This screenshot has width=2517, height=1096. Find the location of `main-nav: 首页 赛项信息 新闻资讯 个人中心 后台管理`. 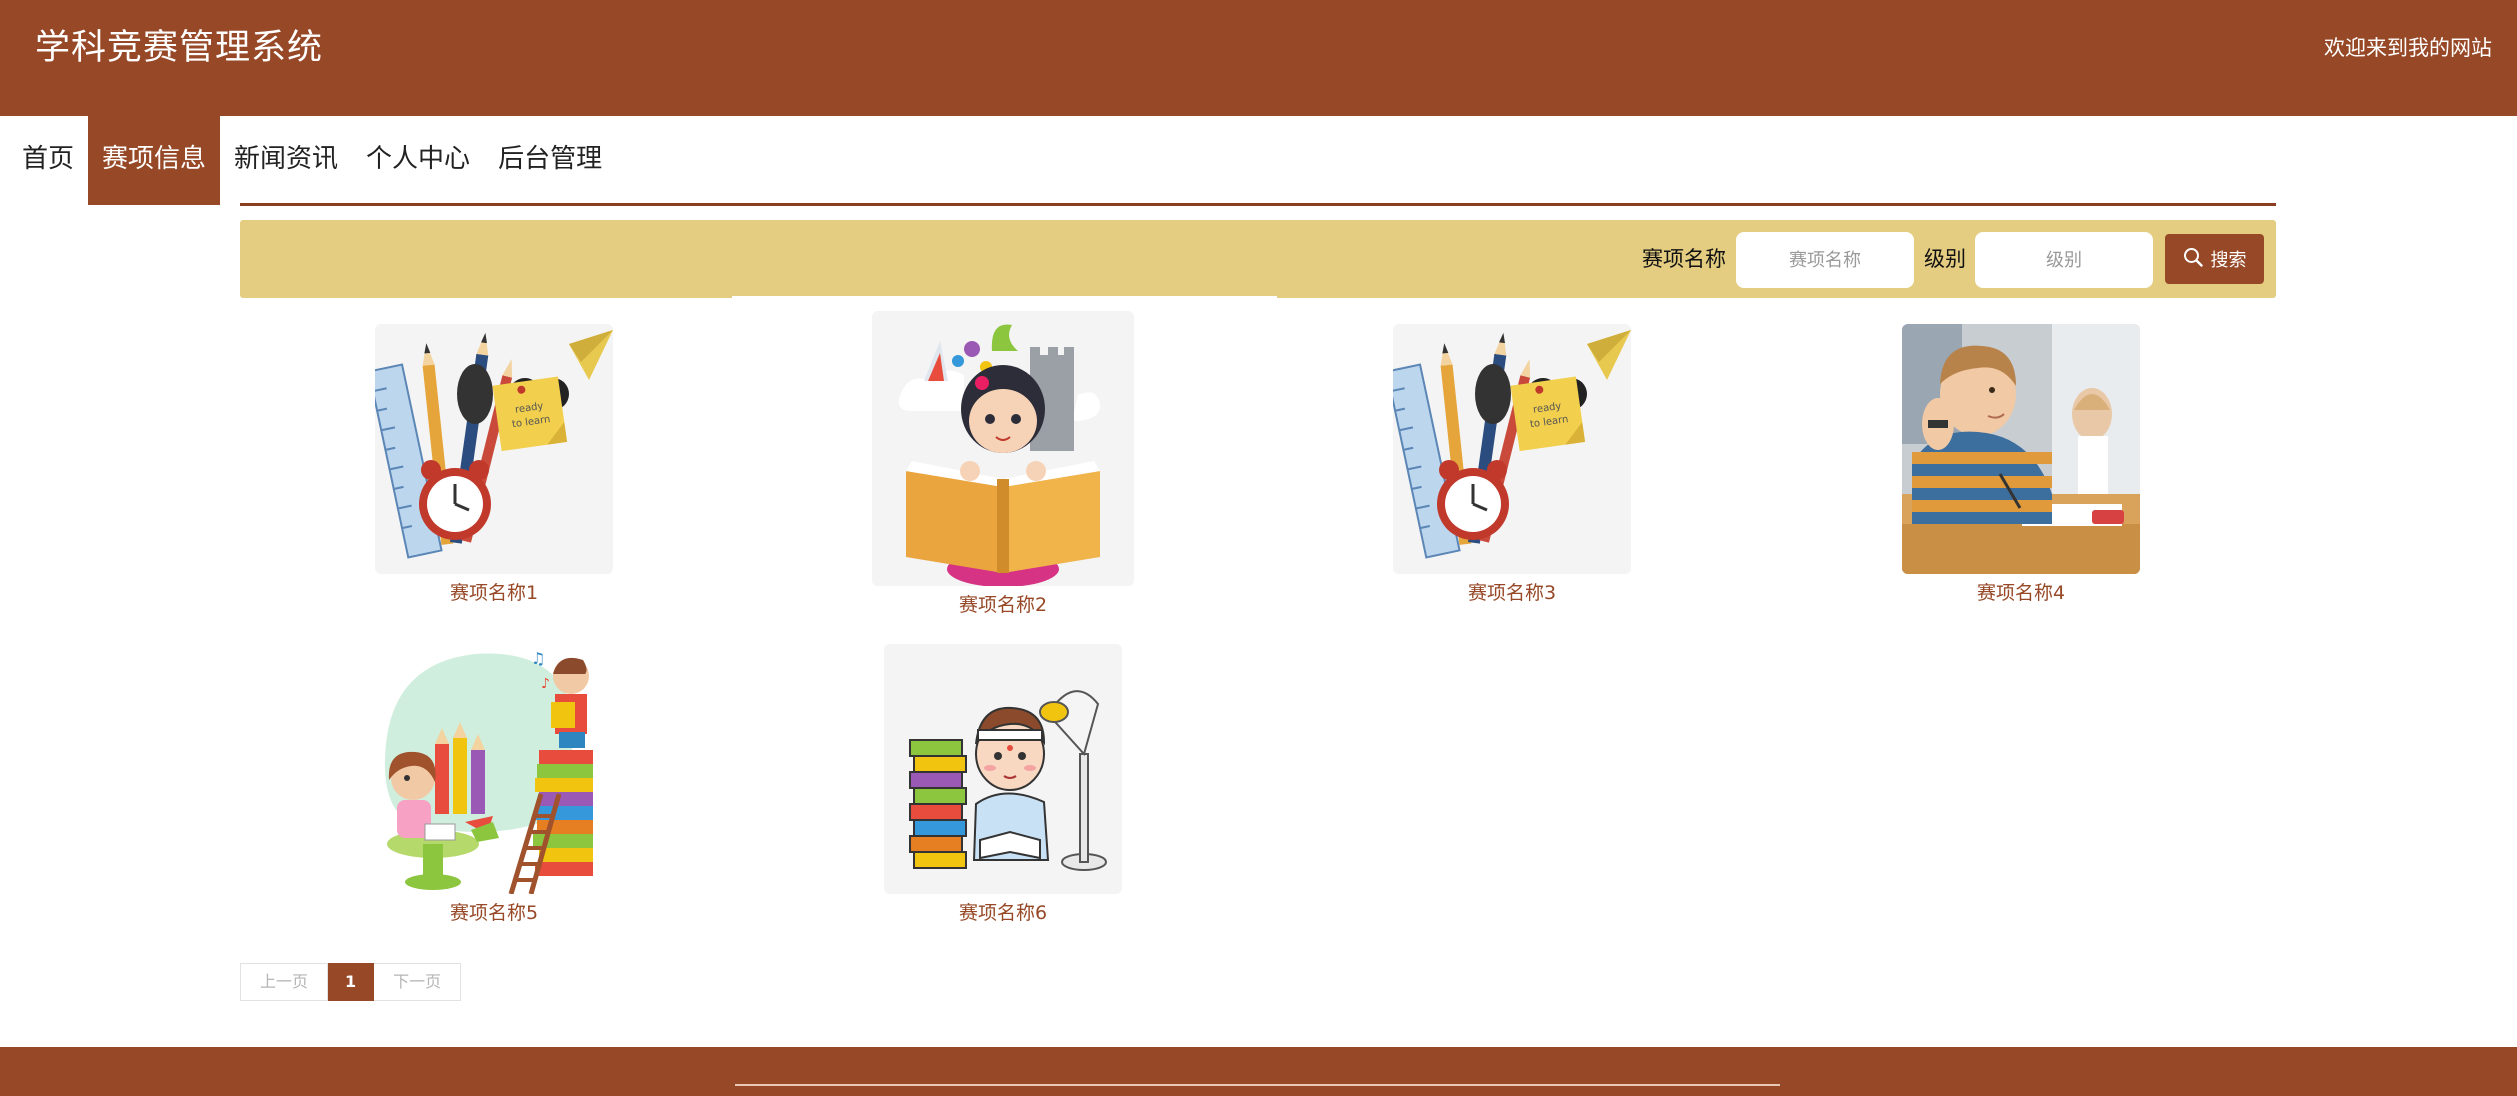

main-nav: 首页 赛项信息 新闻资讯 个人中心 后台管理 is located at coordinates (308, 160).